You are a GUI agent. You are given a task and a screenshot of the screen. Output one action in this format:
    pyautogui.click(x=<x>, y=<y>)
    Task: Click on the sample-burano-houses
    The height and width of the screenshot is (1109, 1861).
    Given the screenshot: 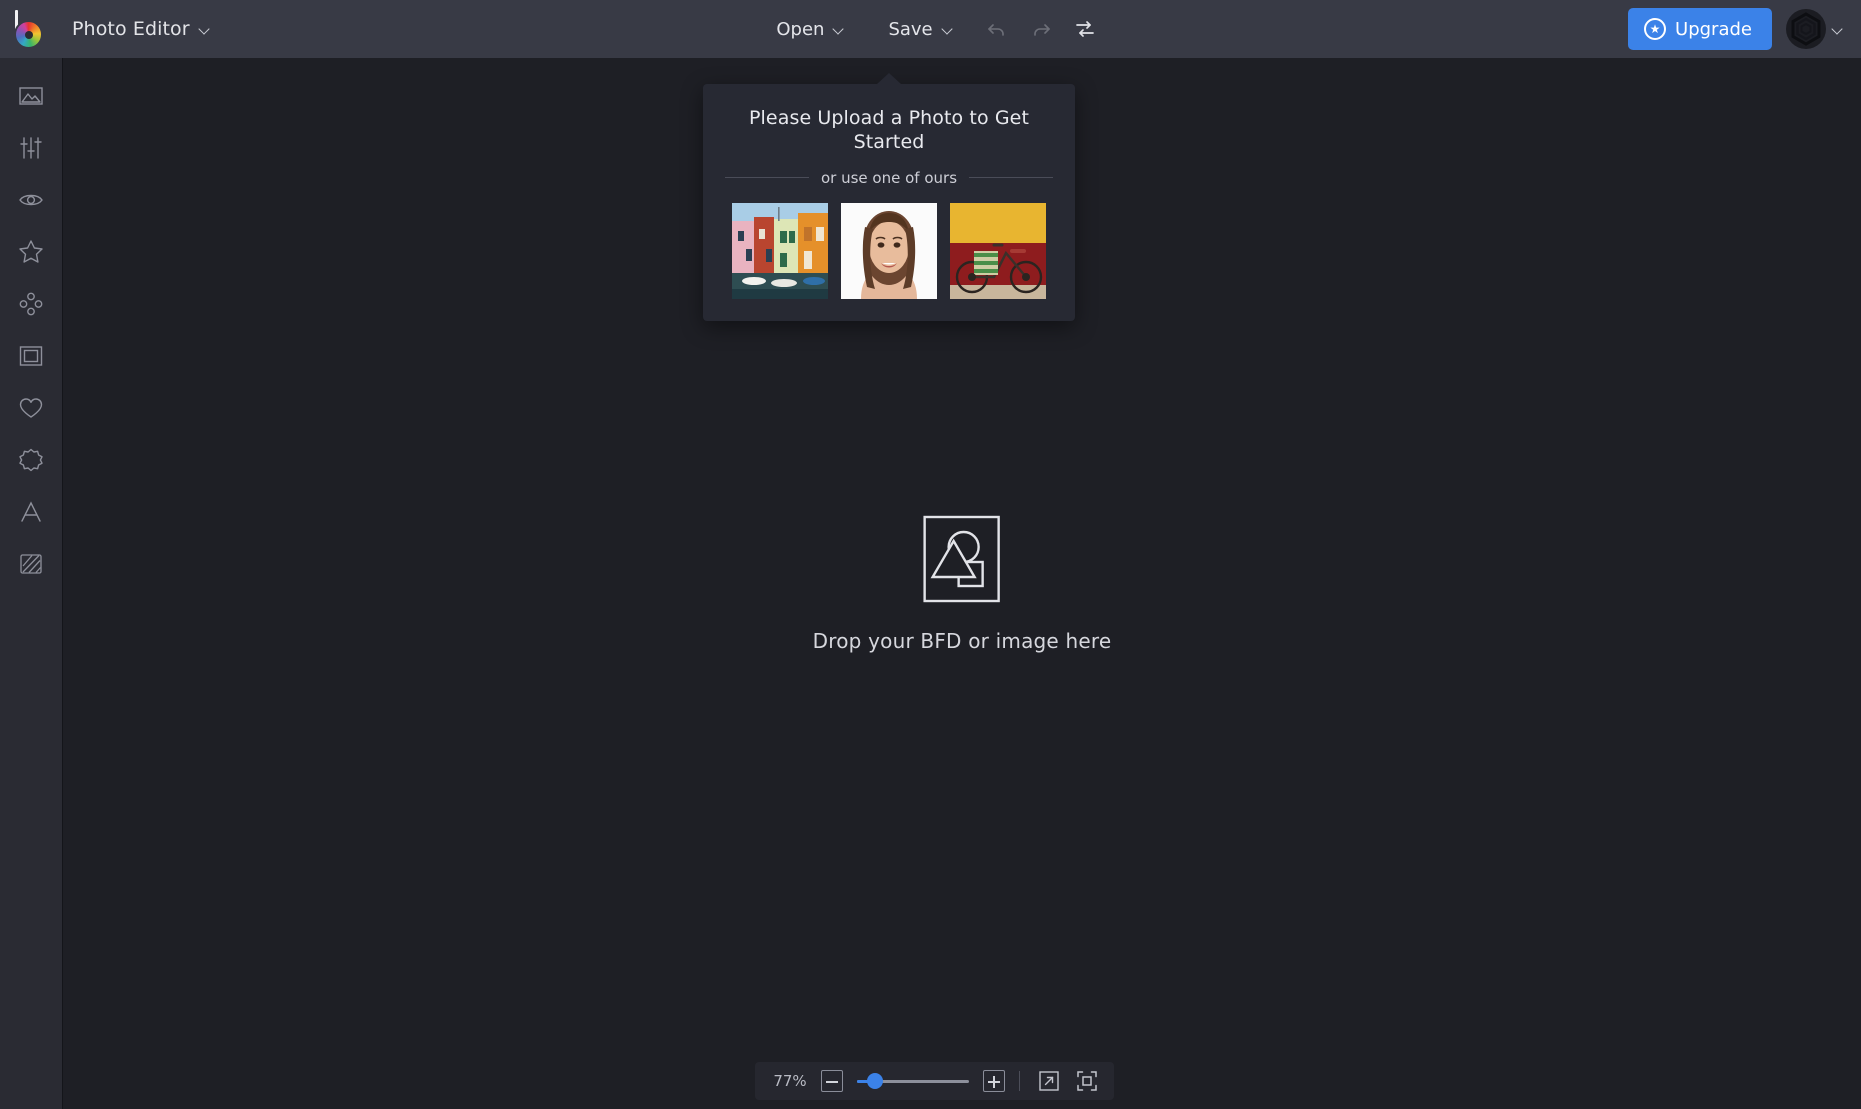 What is the action you would take?
    pyautogui.click(x=780, y=250)
    